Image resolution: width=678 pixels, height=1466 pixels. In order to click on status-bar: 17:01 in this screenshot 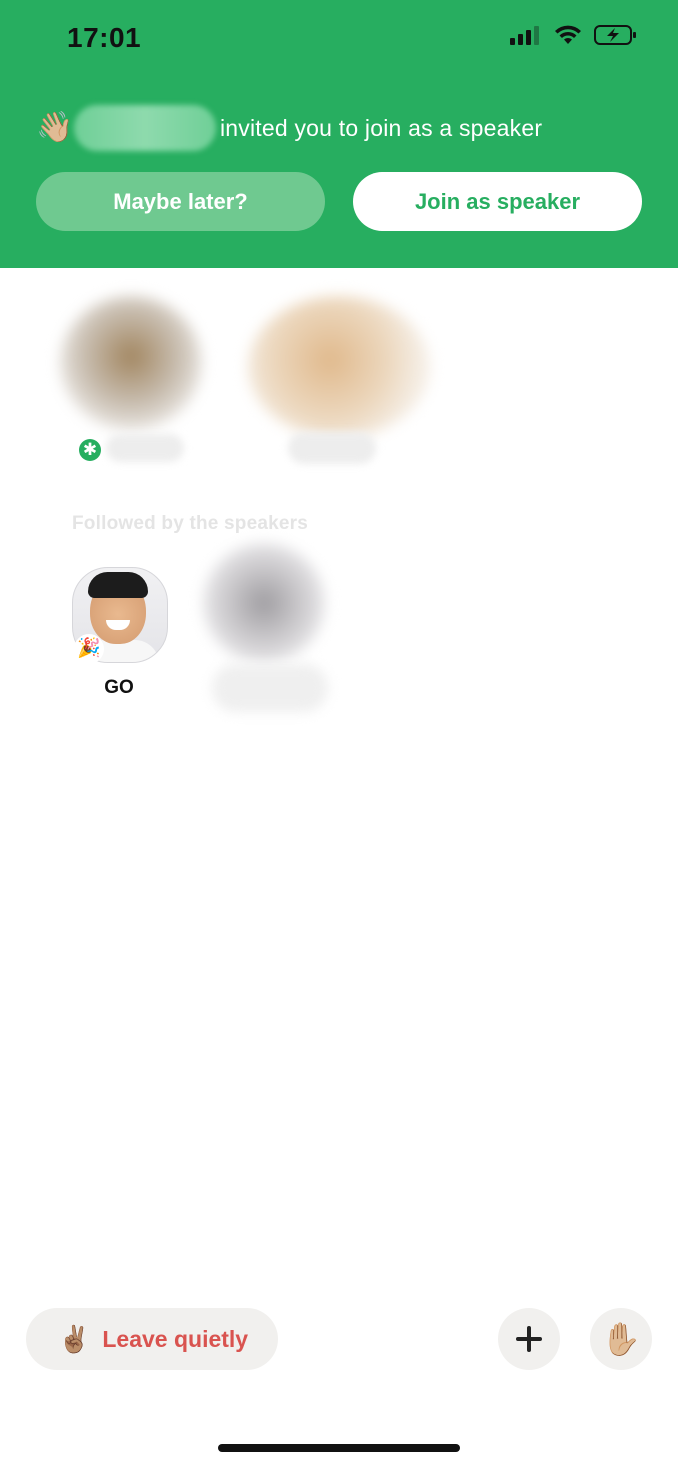, I will do `click(339, 40)`.